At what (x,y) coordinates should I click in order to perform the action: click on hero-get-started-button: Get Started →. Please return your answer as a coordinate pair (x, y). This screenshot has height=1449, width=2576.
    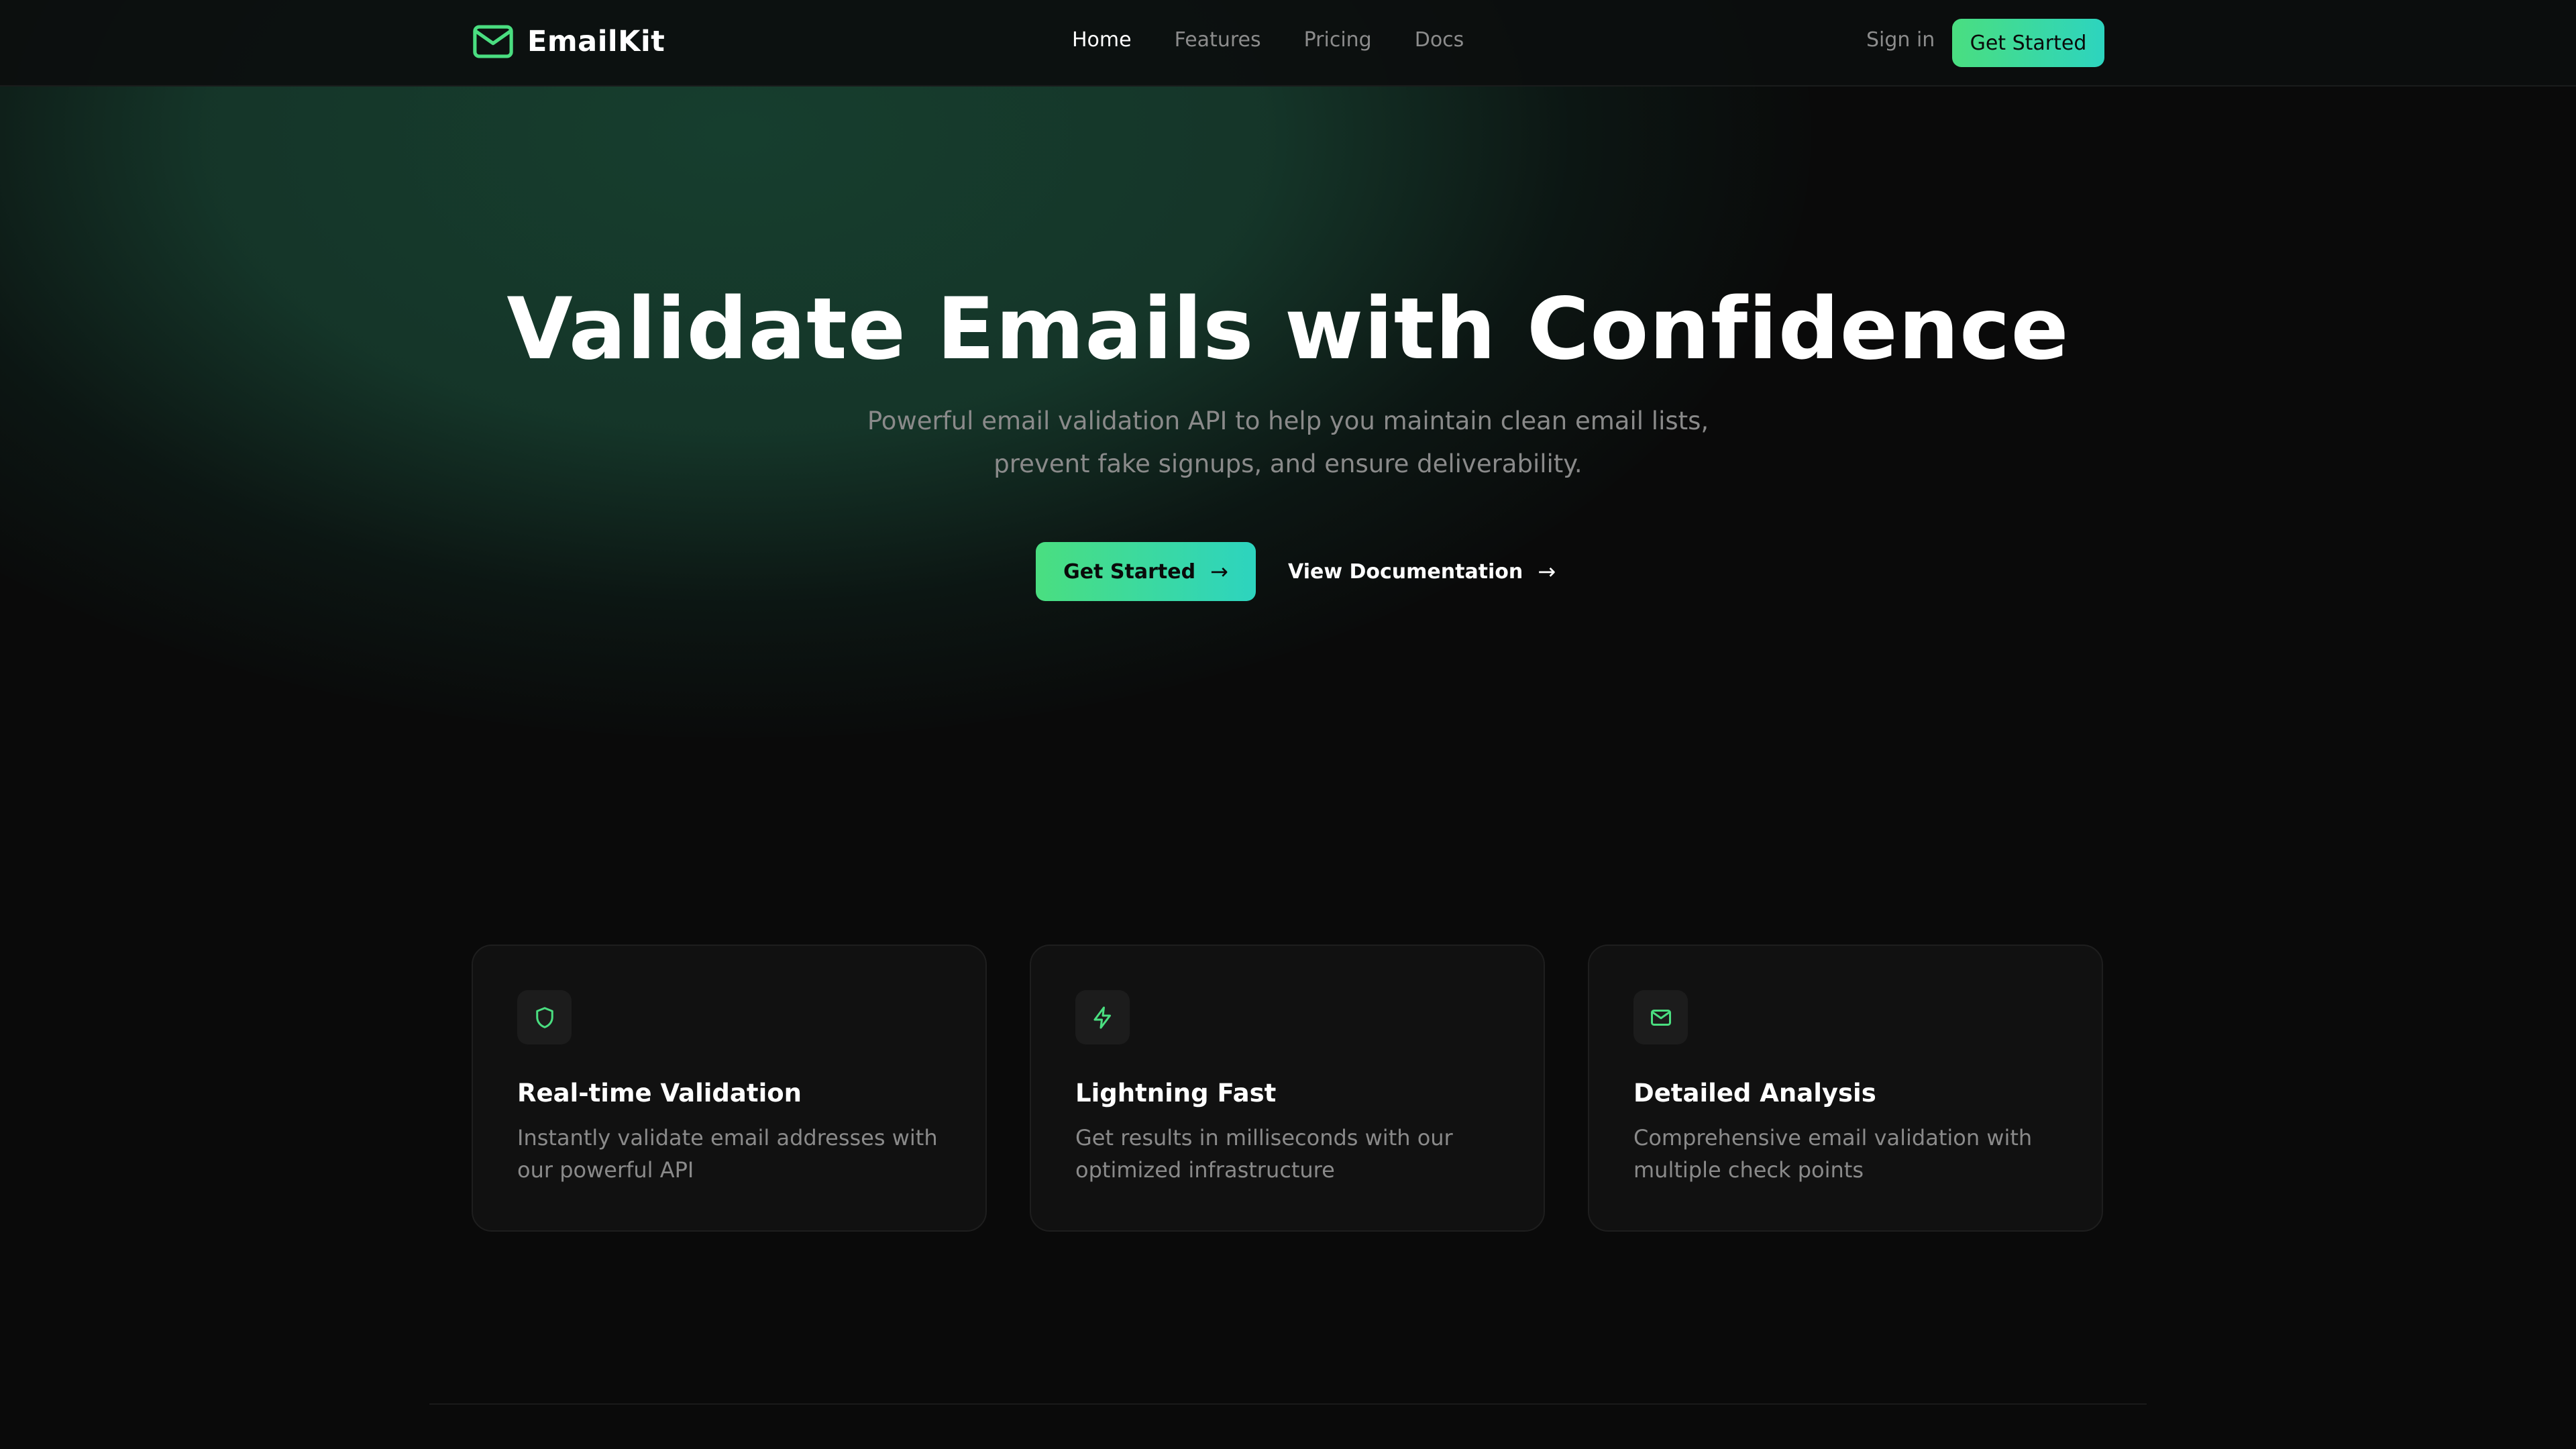
    Looking at the image, I should click on (1146, 571).